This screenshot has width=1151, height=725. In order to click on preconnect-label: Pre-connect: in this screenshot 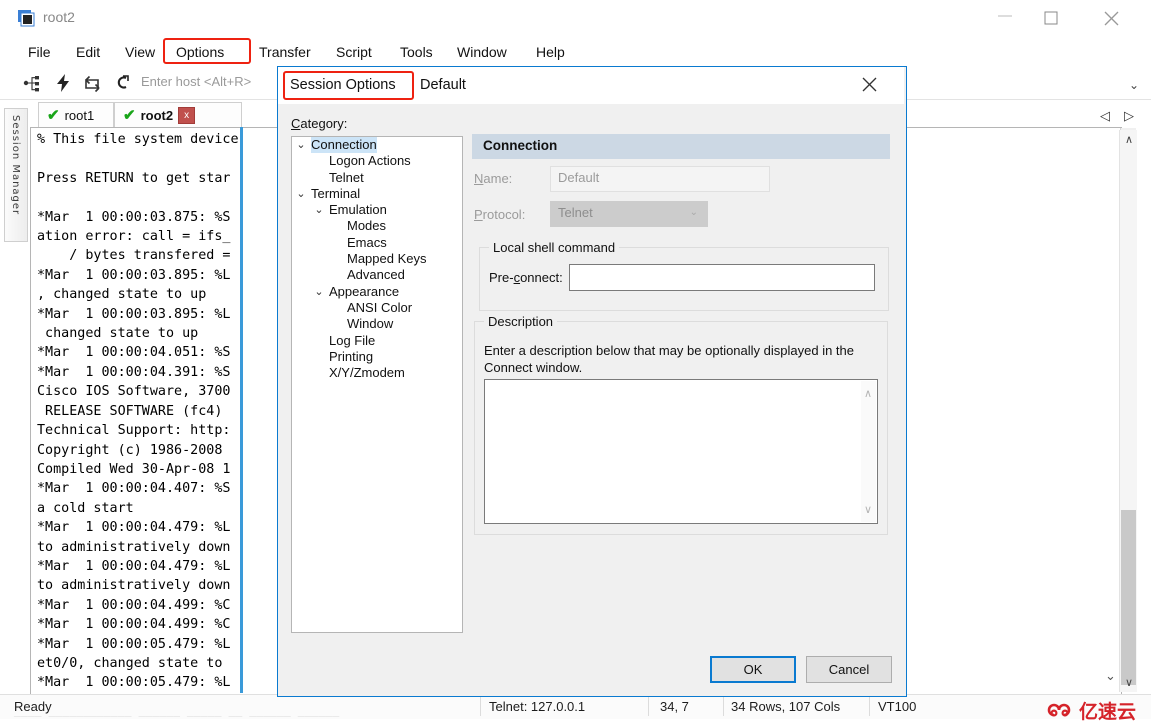, I will do `click(526, 277)`.